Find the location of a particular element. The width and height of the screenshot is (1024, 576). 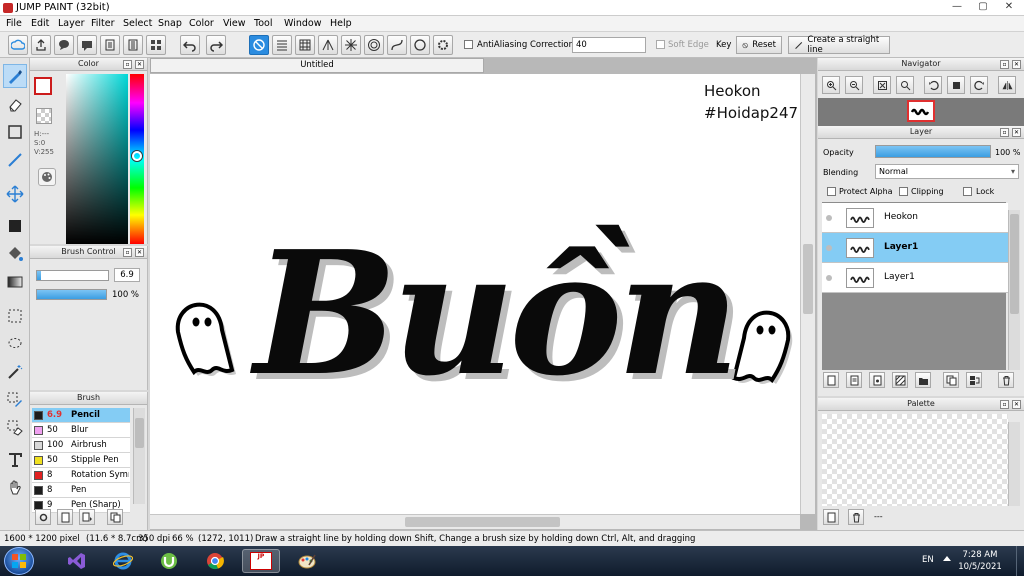

show-desktop-button is located at coordinates (1020, 561).